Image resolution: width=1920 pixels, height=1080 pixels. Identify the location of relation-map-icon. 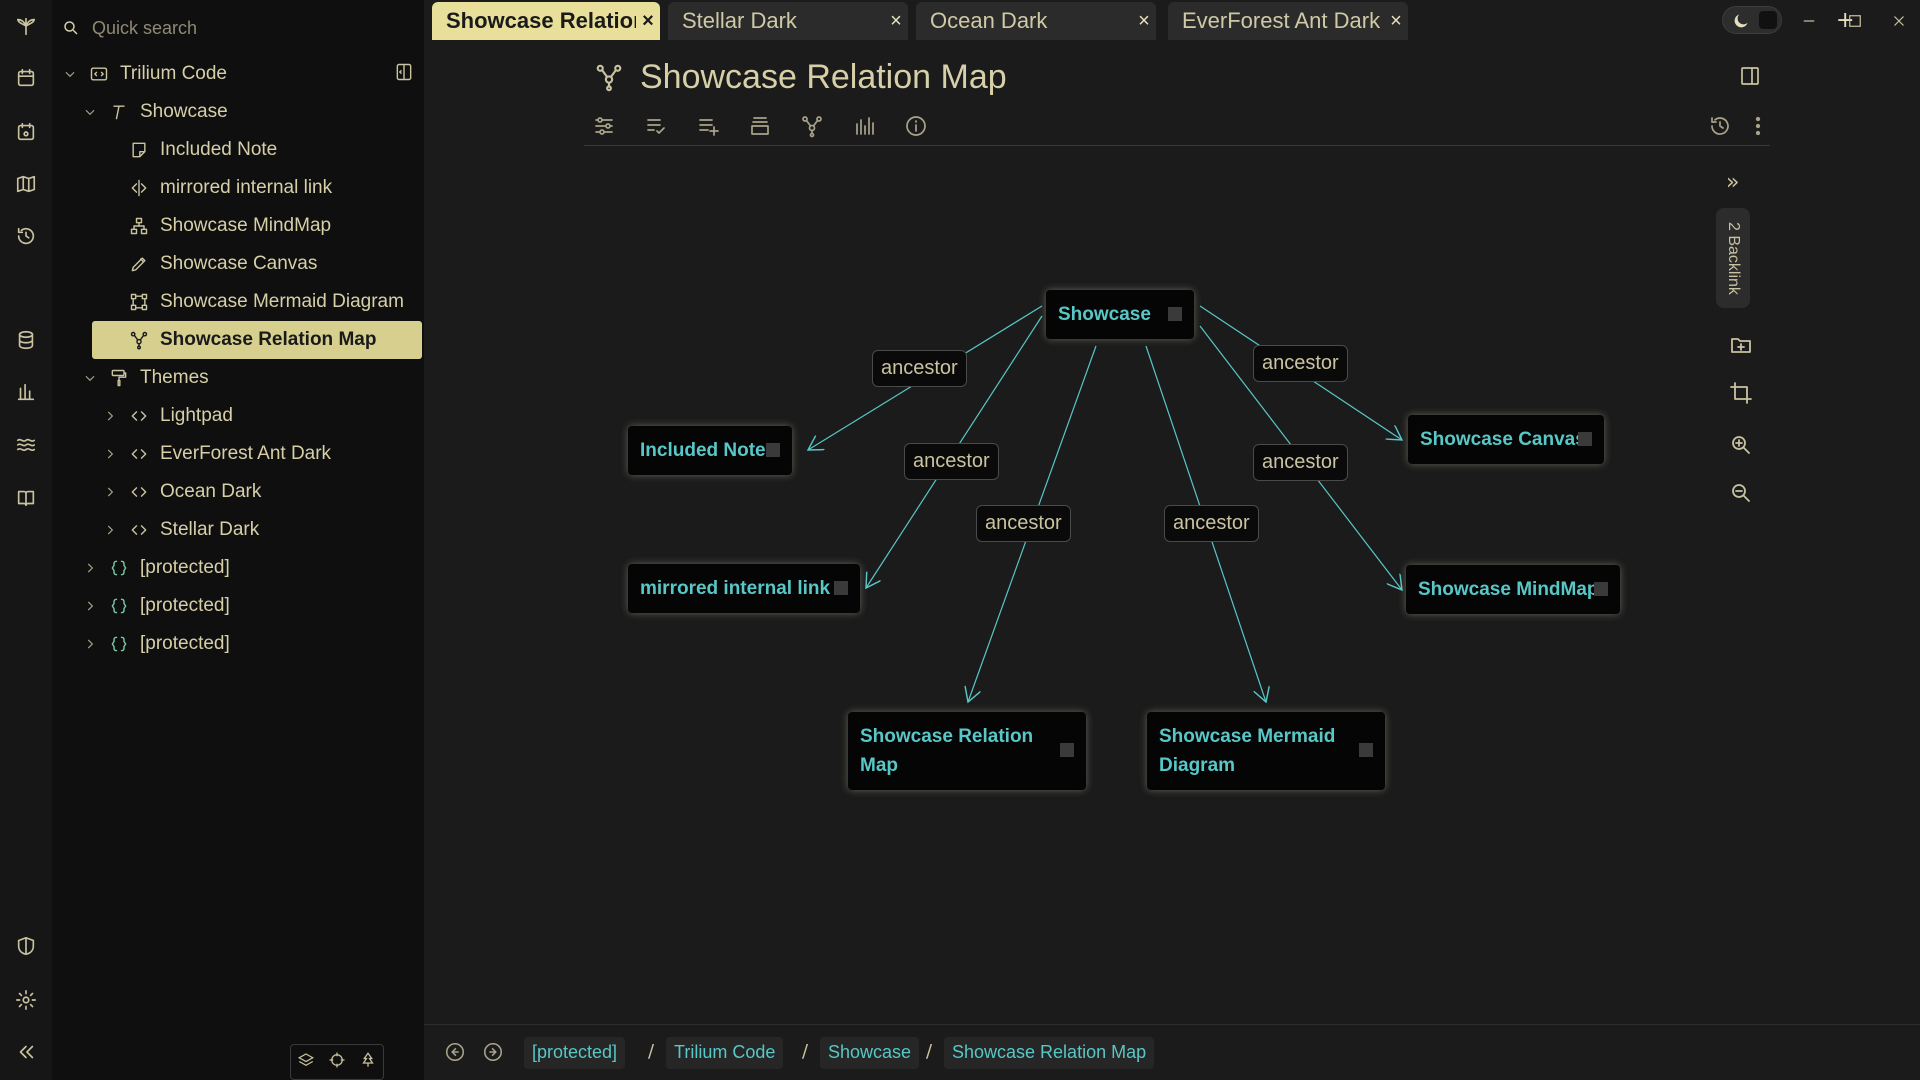
(812, 126).